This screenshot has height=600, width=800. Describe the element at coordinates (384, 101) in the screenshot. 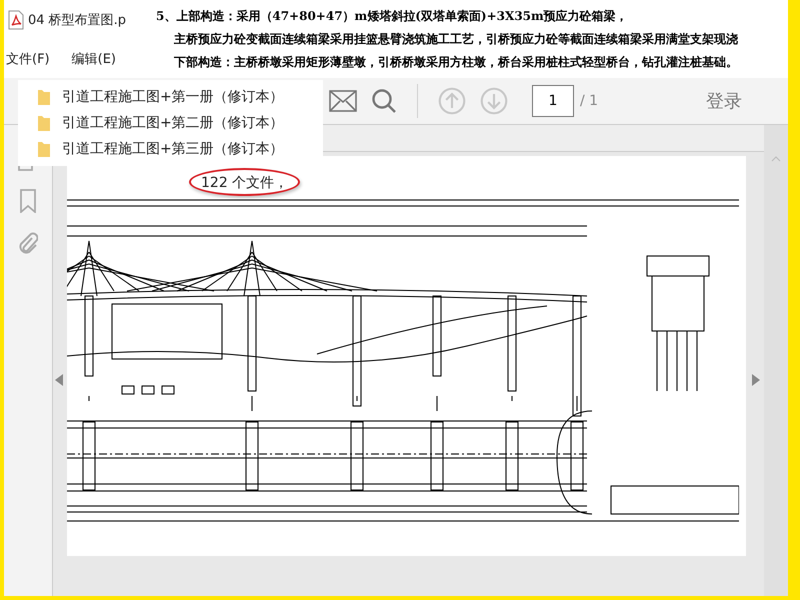

I see `search-icon` at that location.